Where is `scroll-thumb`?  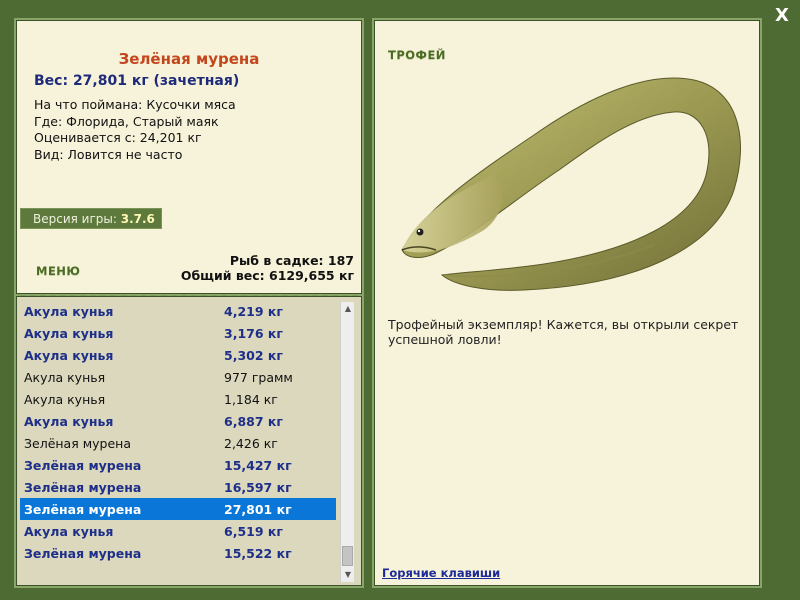
scroll-thumb is located at coordinates (347, 556).